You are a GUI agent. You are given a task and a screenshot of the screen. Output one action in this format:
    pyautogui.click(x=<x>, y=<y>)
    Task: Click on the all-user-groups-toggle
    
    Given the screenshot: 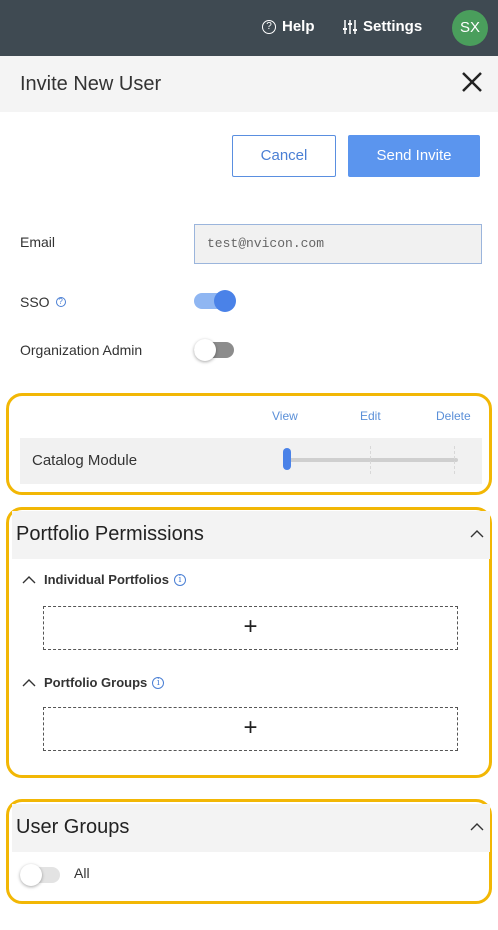 What is the action you would take?
    pyautogui.click(x=41, y=875)
    